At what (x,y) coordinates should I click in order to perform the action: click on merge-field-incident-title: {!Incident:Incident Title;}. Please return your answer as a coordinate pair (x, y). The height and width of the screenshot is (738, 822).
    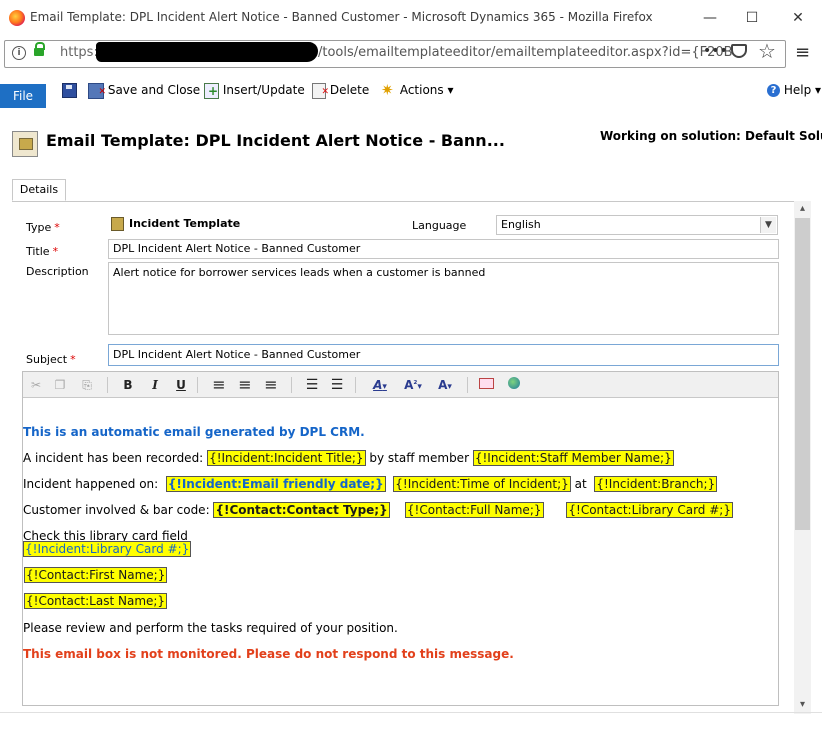
    Looking at the image, I should click on (286, 458).